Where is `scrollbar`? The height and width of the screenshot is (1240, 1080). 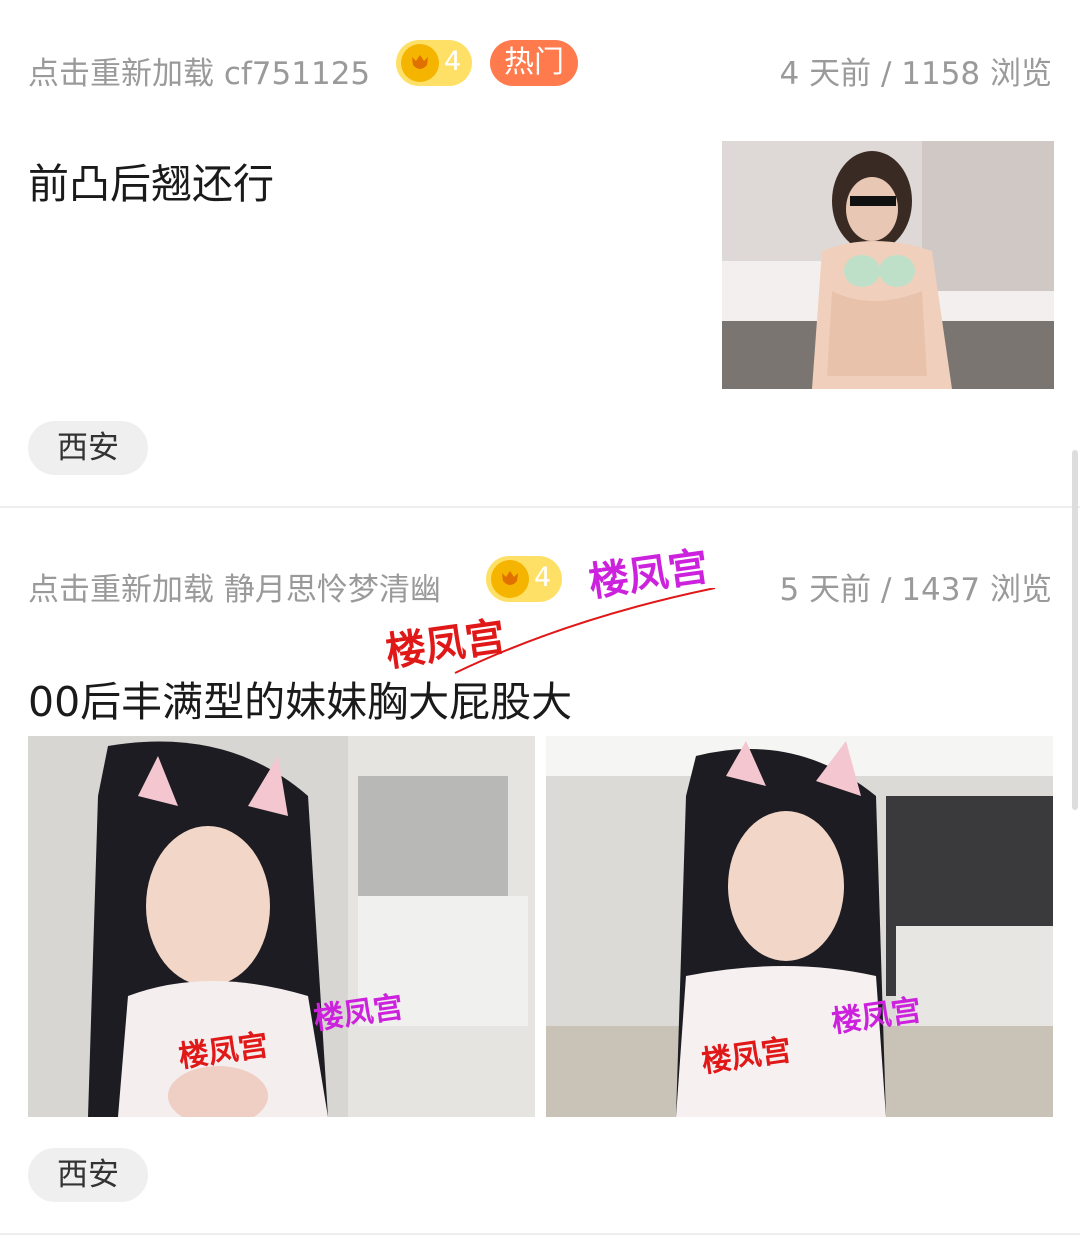
scrollbar is located at coordinates (1075, 630).